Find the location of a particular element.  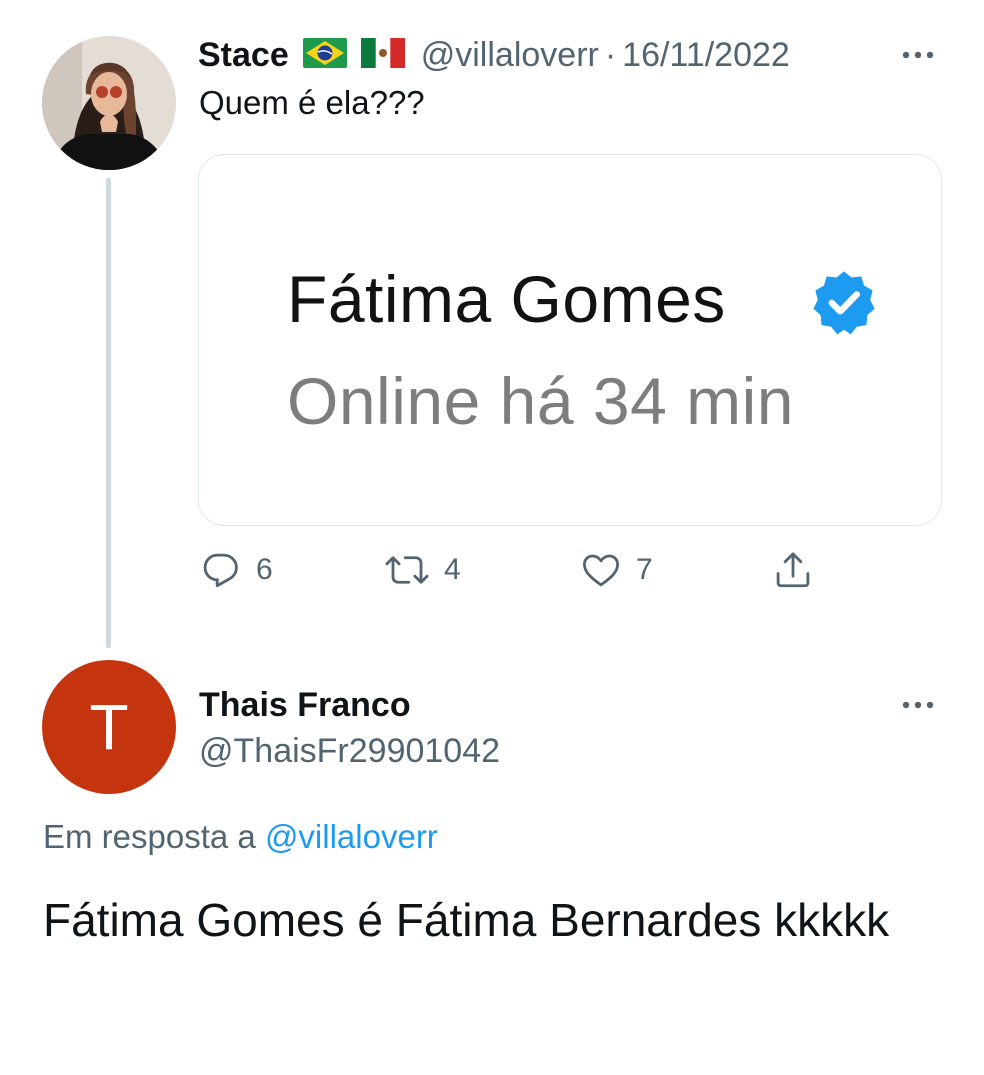

share-icon is located at coordinates (793, 570).